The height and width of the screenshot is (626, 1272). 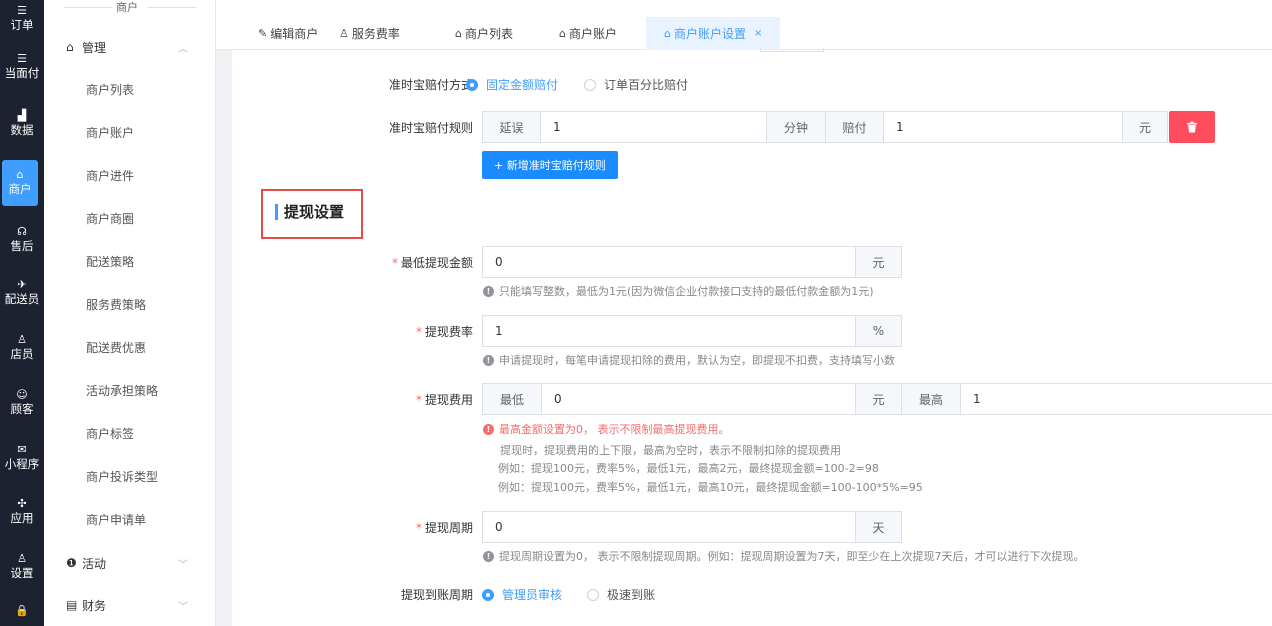 I want to click on tab-merchant-account-settings: ⌂ 商户账户设置 ×, so click(x=713, y=33).